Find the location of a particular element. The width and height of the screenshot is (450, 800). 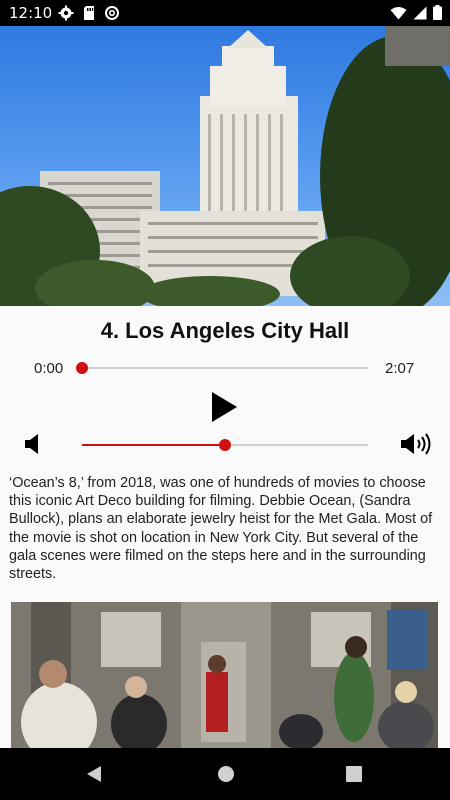

home-icon is located at coordinates (226, 776).